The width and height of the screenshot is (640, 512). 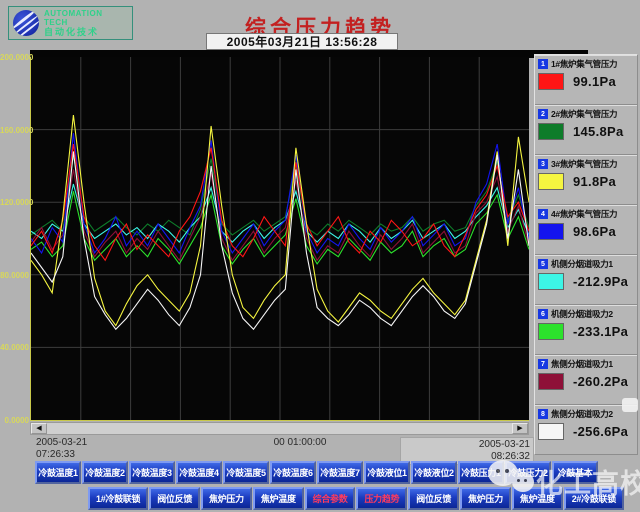 What do you see at coordinates (387, 472) in the screenshot?
I see `nav-button-r1-8: 冷鼓液位1` at bounding box center [387, 472].